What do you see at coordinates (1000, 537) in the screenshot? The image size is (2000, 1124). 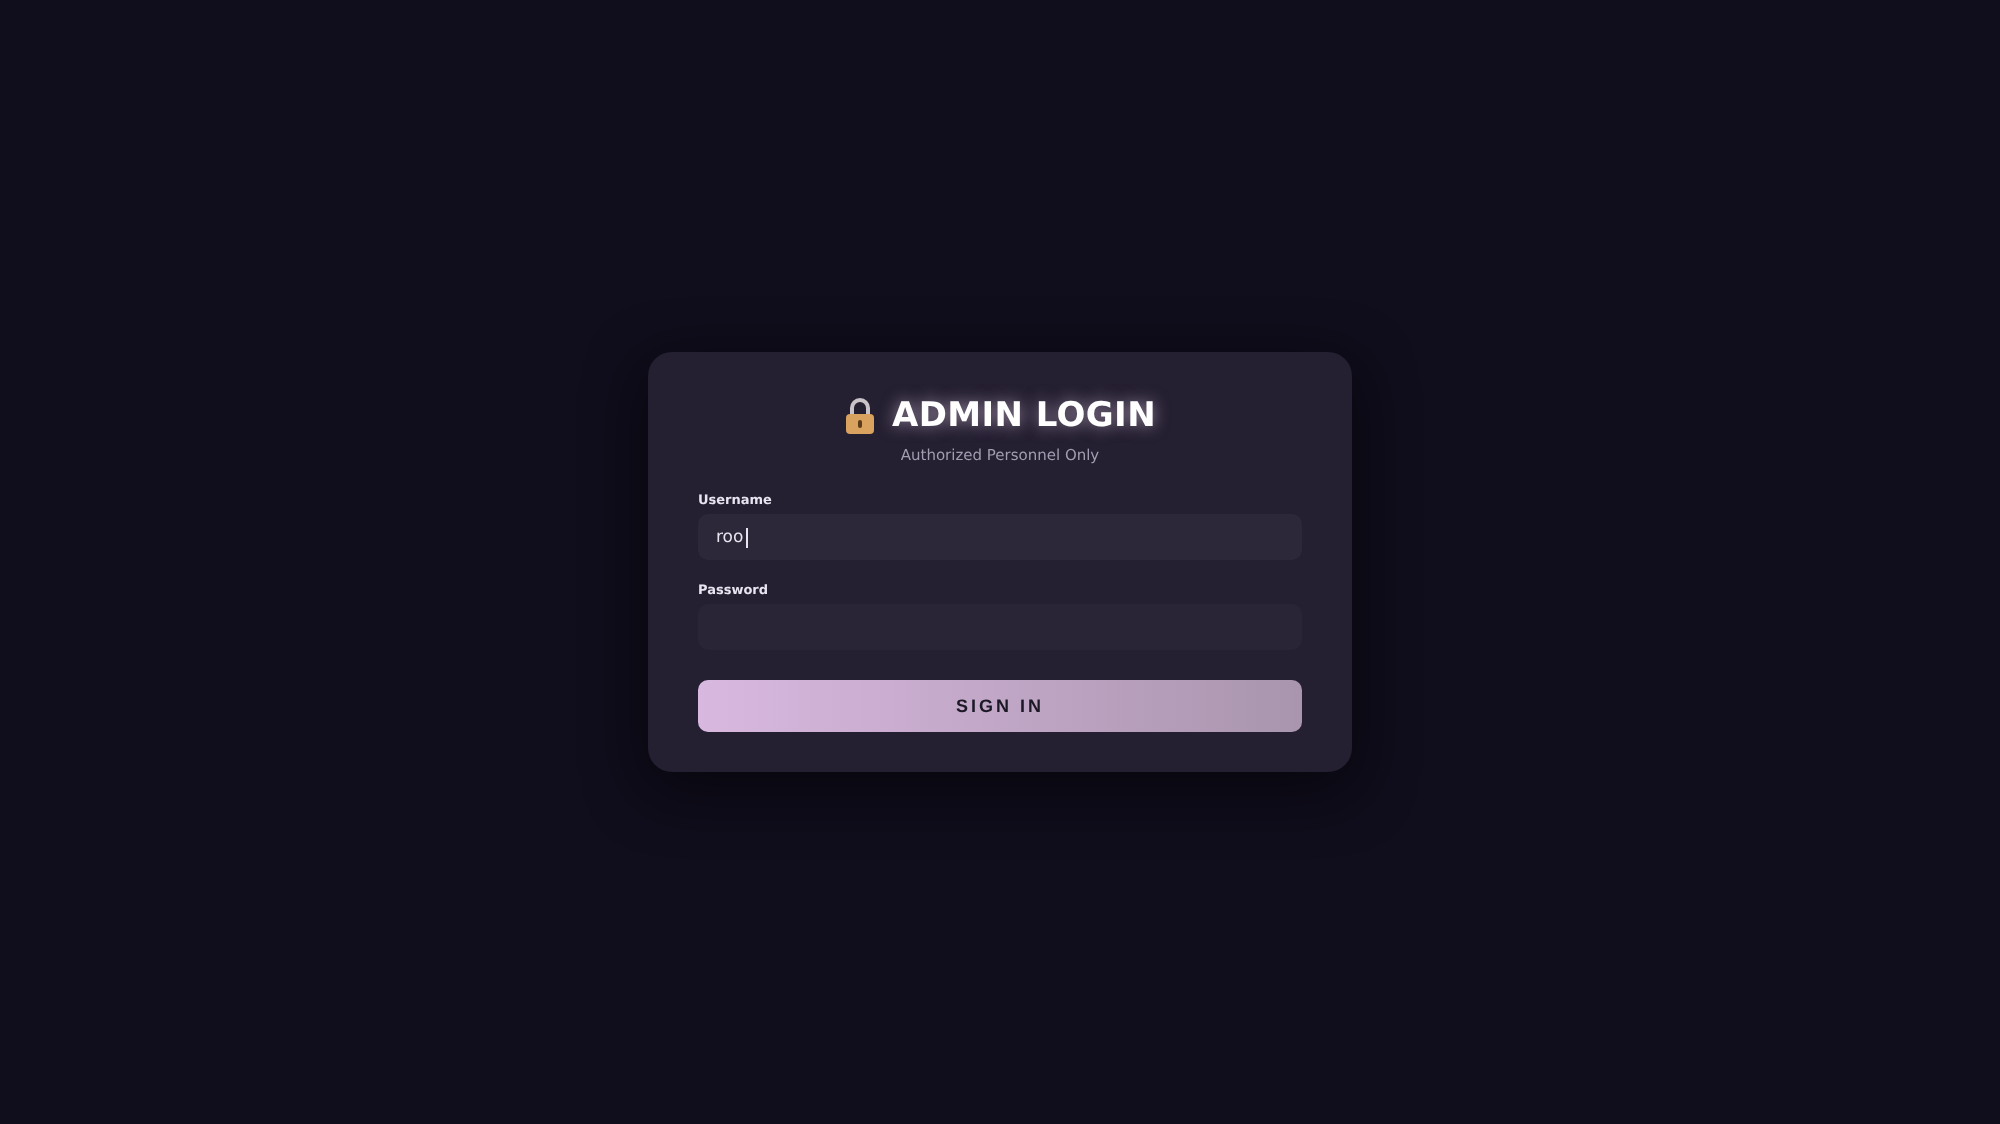 I see `input-field: roo` at bounding box center [1000, 537].